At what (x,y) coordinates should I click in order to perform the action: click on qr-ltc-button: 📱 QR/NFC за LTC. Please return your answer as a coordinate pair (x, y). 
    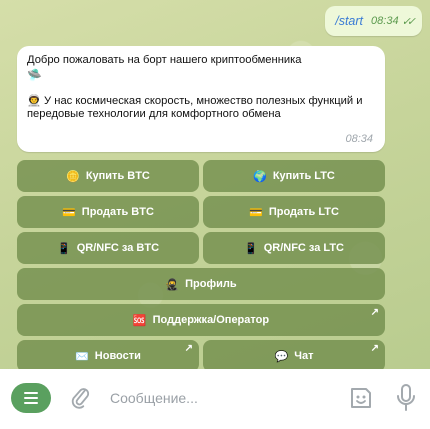
    Looking at the image, I should click on (294, 248).